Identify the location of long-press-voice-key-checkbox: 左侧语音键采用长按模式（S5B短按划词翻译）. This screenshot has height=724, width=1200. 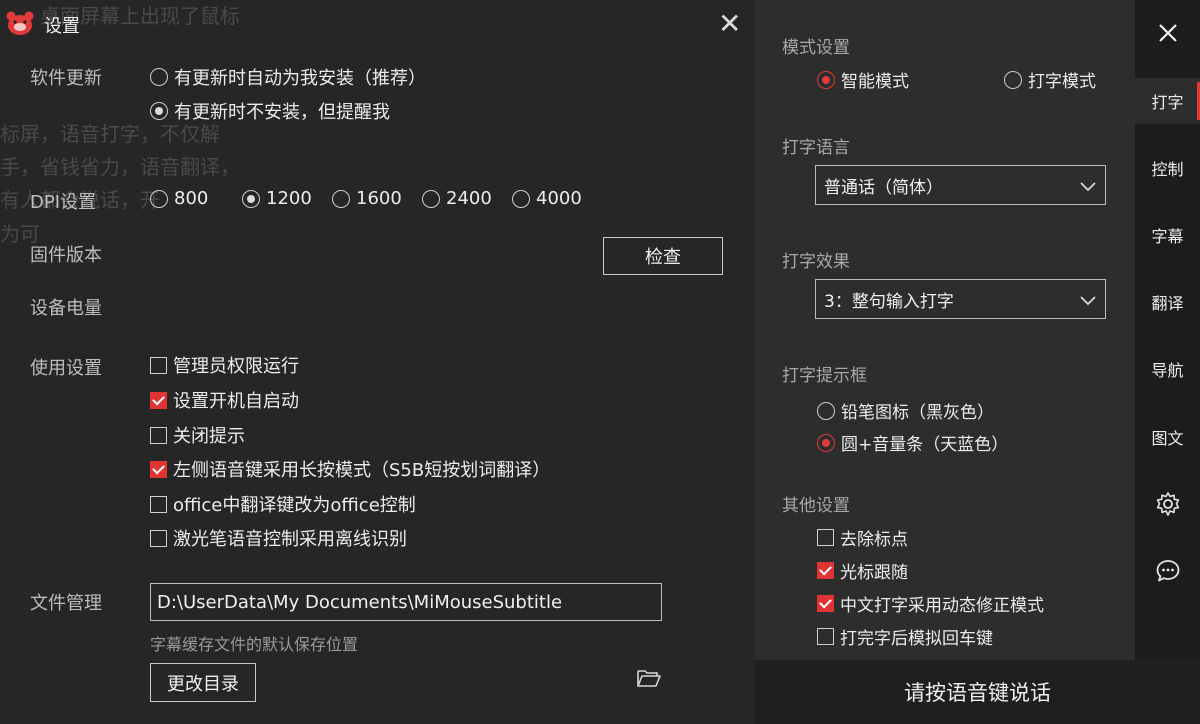
(350, 469).